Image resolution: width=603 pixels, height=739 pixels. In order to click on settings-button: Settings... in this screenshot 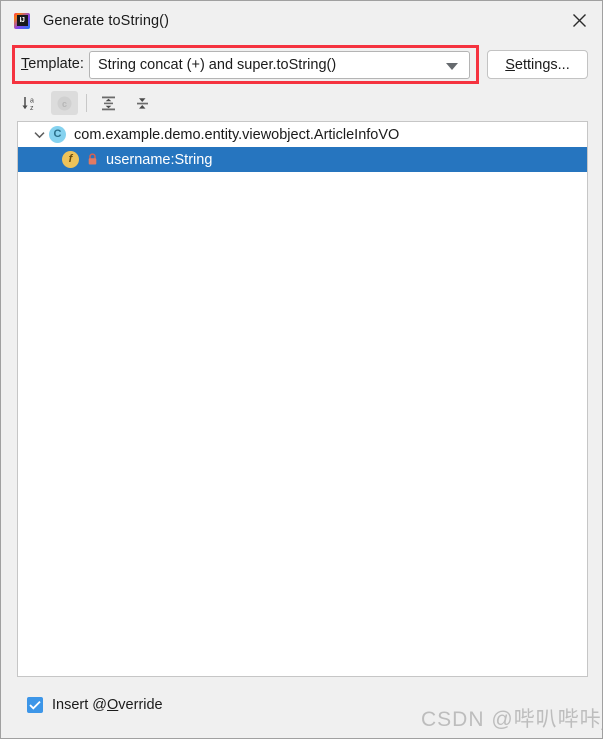, I will do `click(537, 64)`.